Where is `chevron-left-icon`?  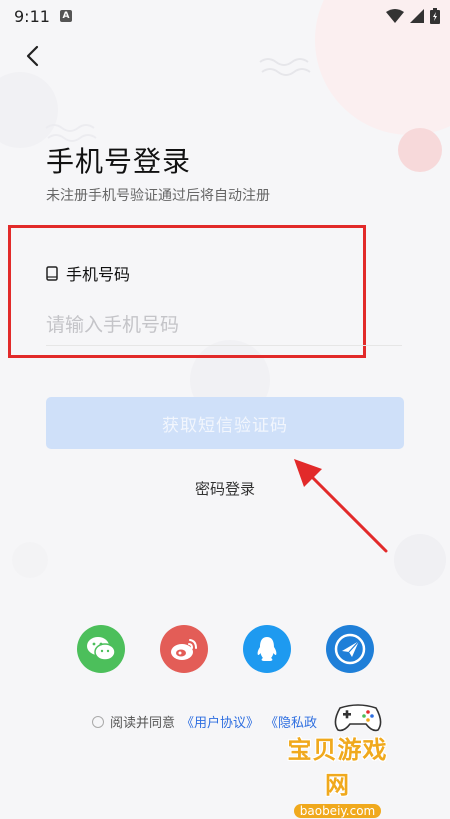
chevron-left-icon is located at coordinates (32, 56).